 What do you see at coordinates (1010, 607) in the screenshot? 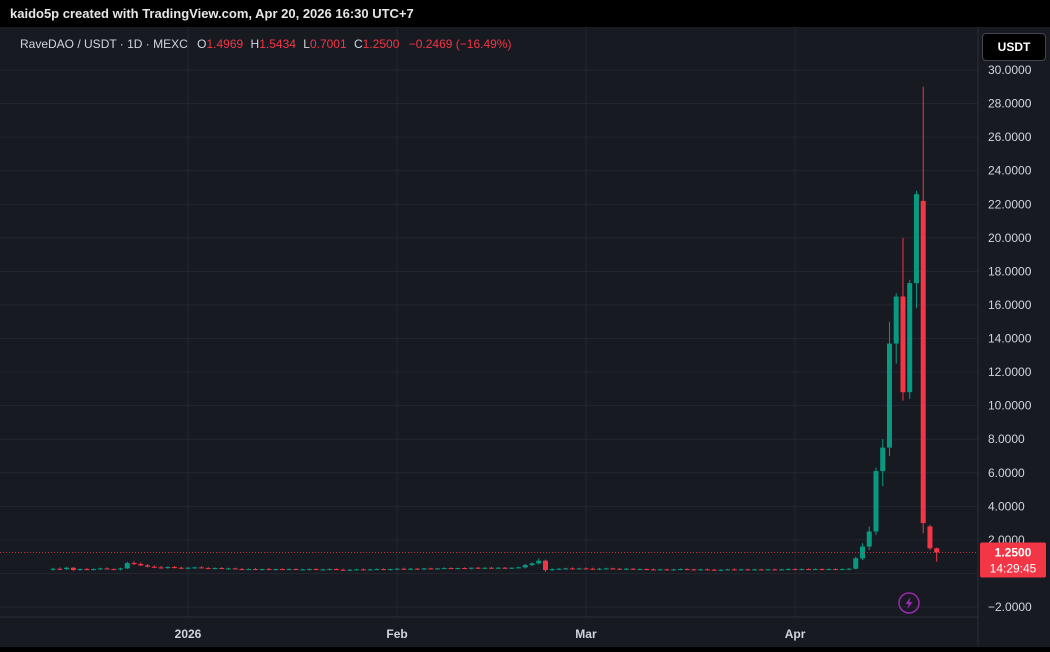
I see `y-tick-label: −2.0000` at bounding box center [1010, 607].